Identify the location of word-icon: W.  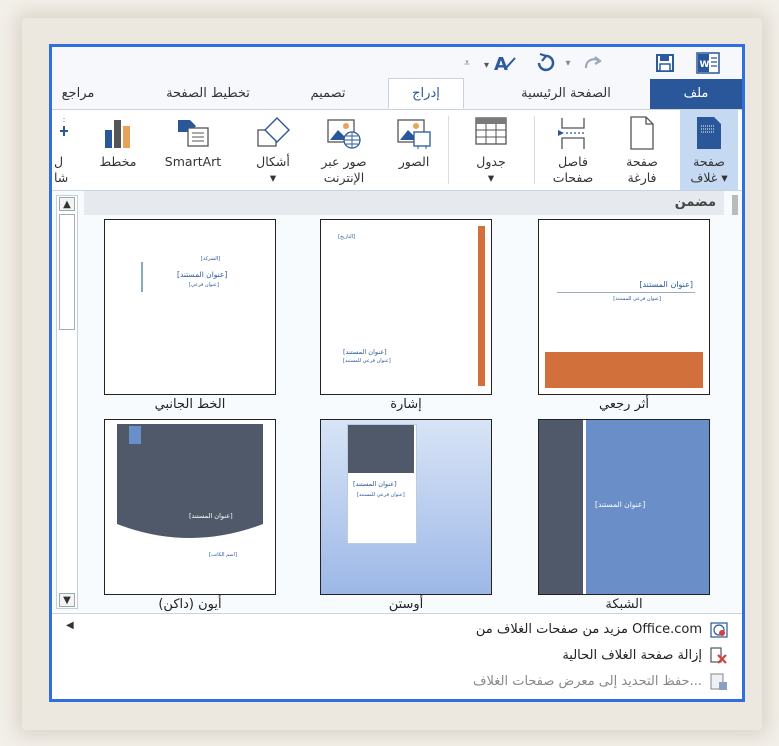
(708, 63).